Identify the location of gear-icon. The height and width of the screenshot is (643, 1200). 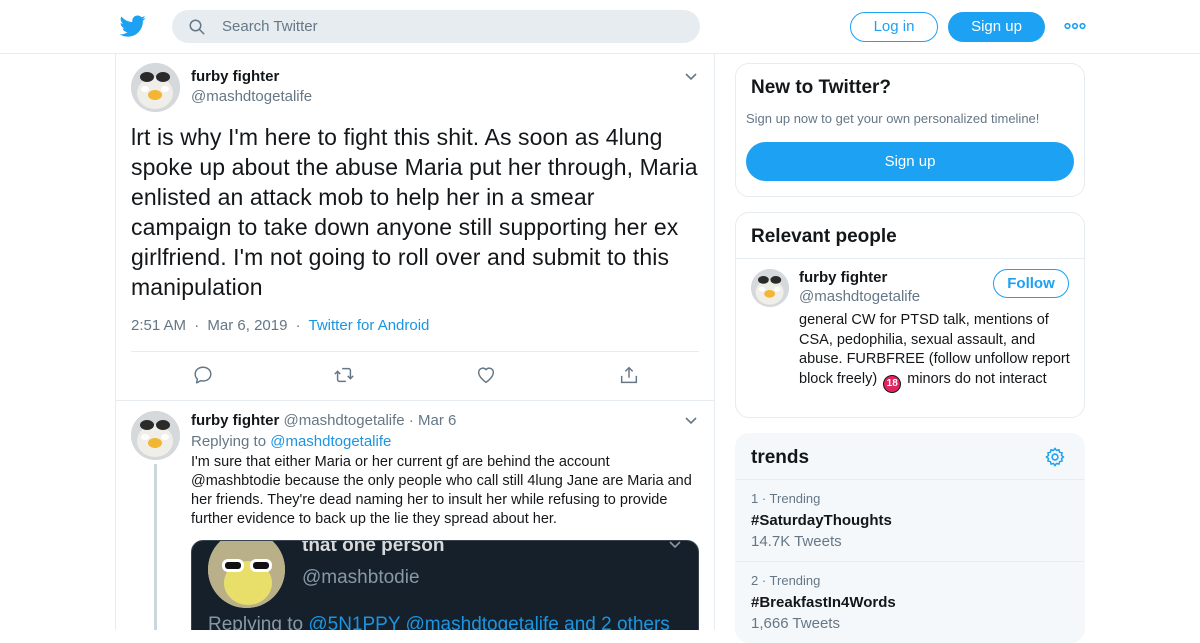
(1055, 457).